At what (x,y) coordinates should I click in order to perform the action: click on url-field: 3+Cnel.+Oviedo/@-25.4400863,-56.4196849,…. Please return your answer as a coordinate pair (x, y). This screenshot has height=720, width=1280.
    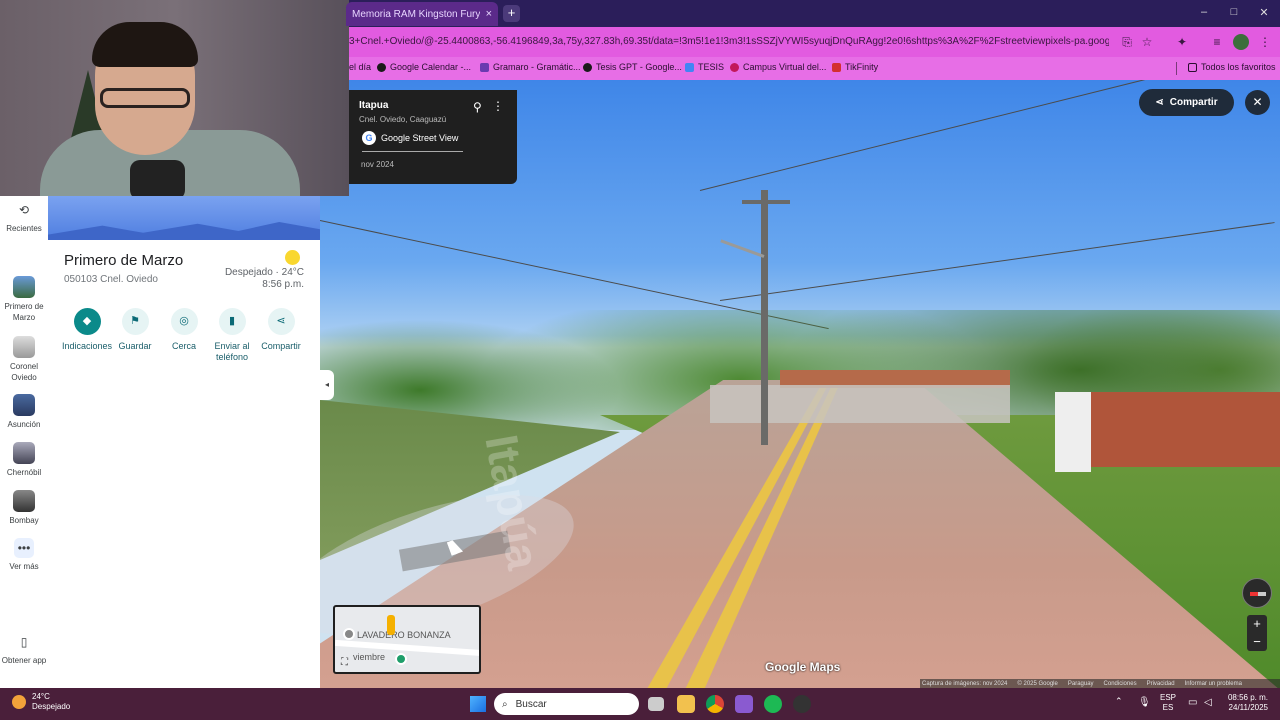
    Looking at the image, I should click on (729, 41).